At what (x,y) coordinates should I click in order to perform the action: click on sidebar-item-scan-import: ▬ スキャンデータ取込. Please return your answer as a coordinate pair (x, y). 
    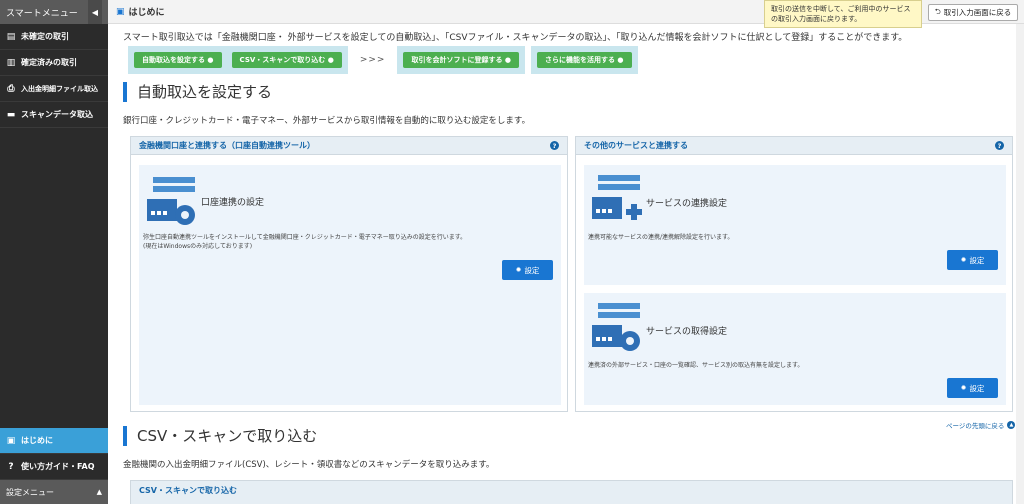
    Looking at the image, I should click on (54, 115).